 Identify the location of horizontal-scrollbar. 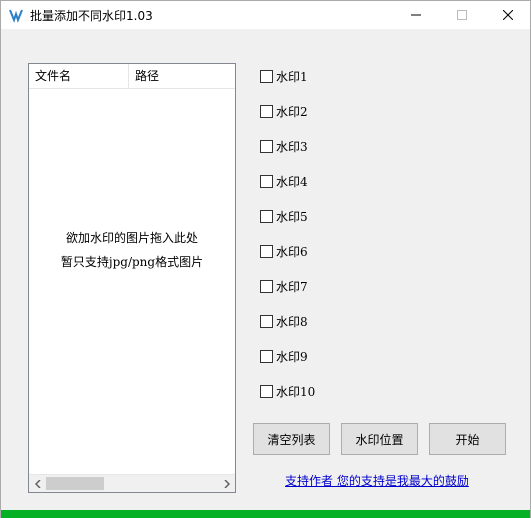
(132, 483).